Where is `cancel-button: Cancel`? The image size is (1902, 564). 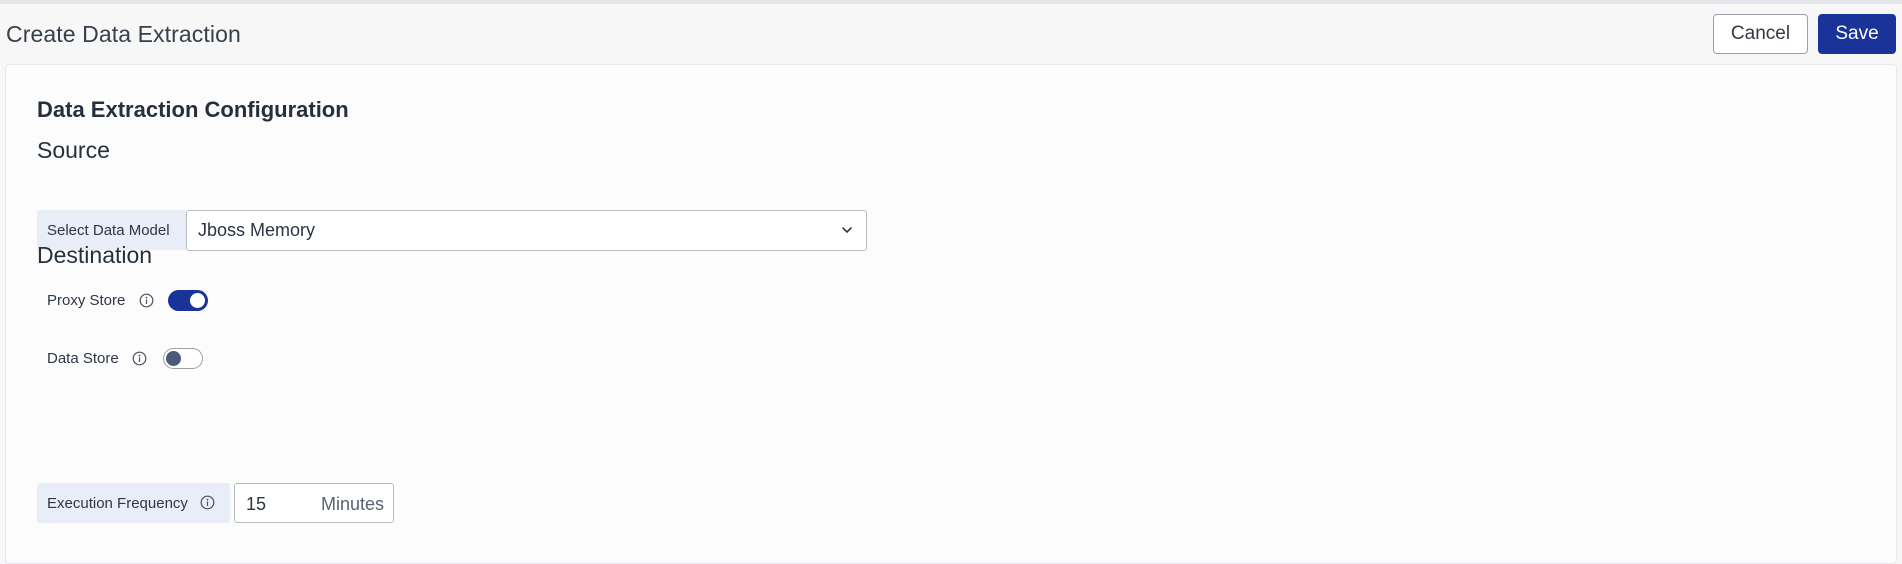 cancel-button: Cancel is located at coordinates (1760, 34).